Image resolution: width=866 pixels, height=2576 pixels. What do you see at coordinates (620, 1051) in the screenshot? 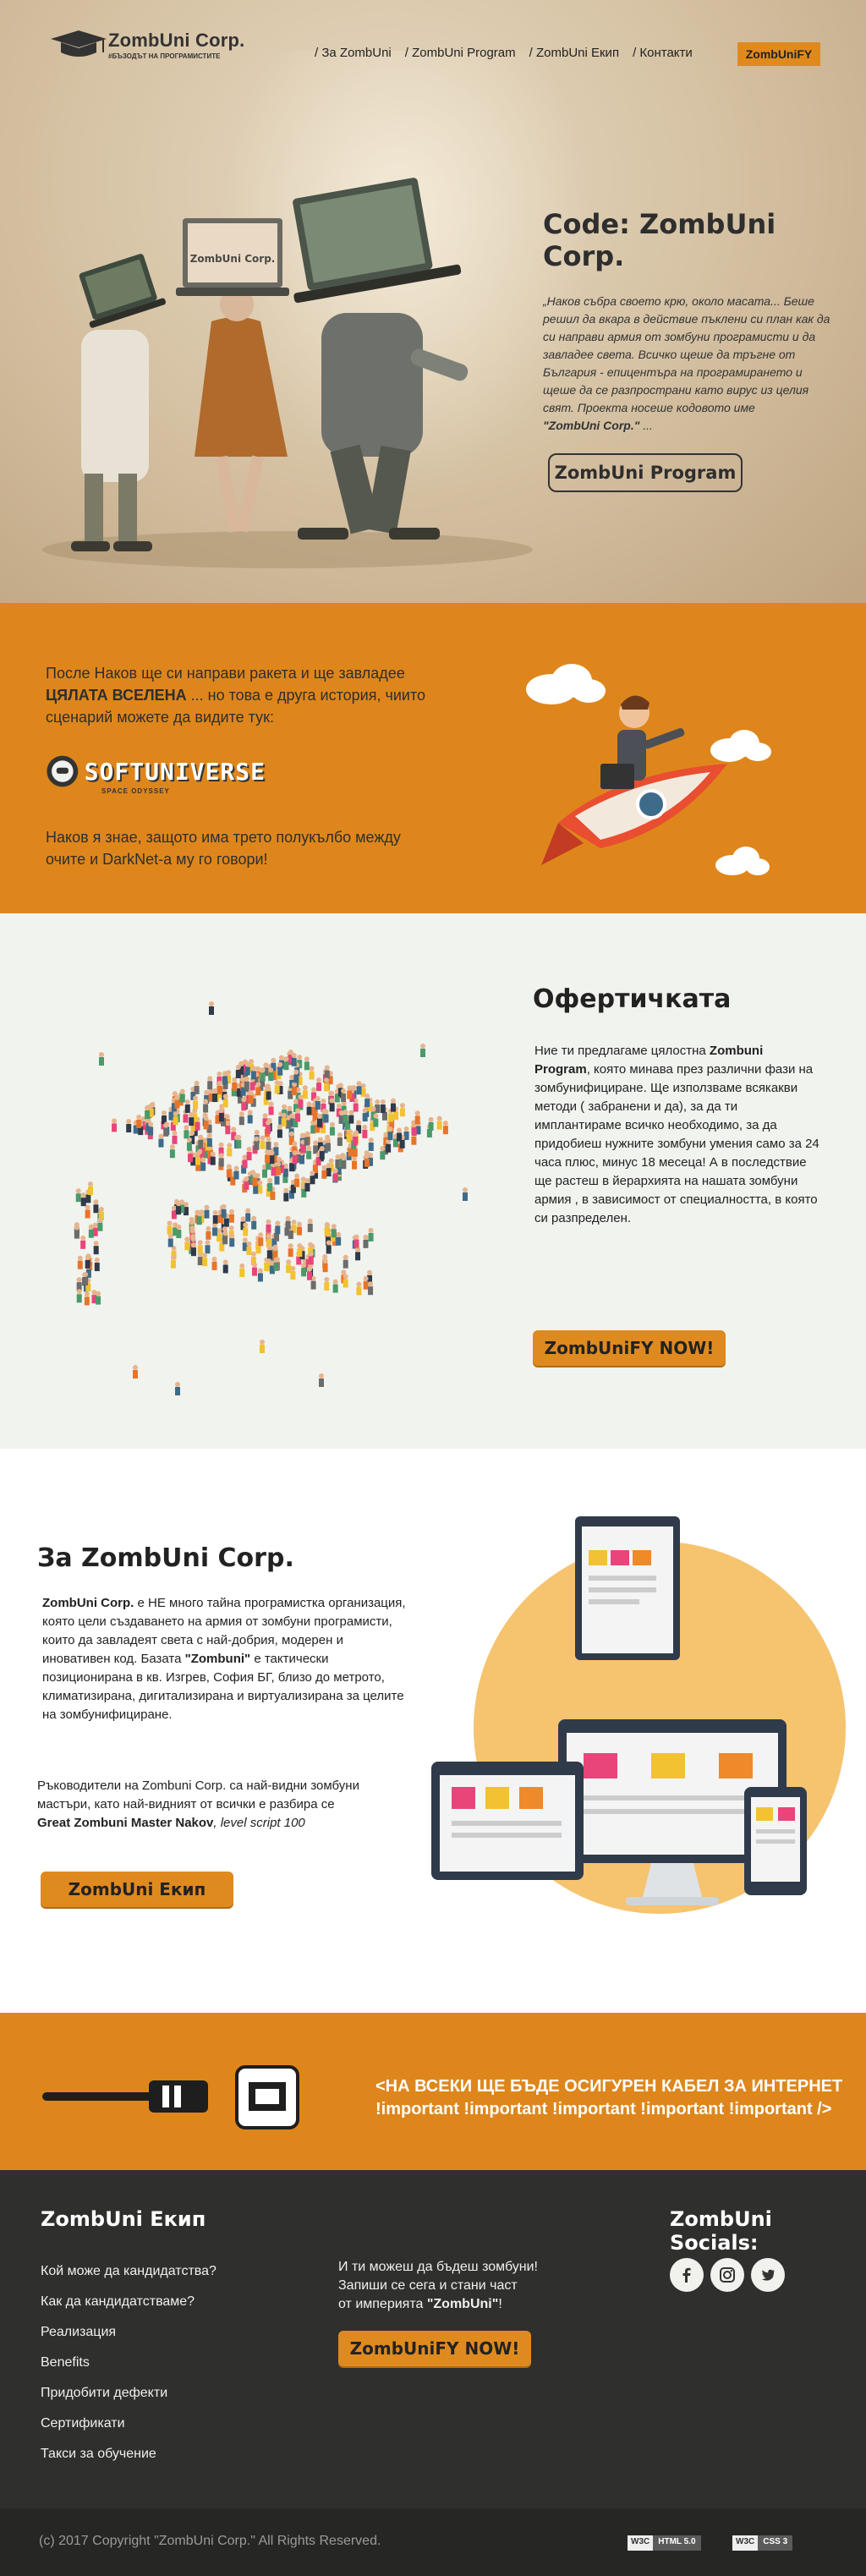
I see `offer-text-start: Ние ти предлагаме цялостна` at bounding box center [620, 1051].